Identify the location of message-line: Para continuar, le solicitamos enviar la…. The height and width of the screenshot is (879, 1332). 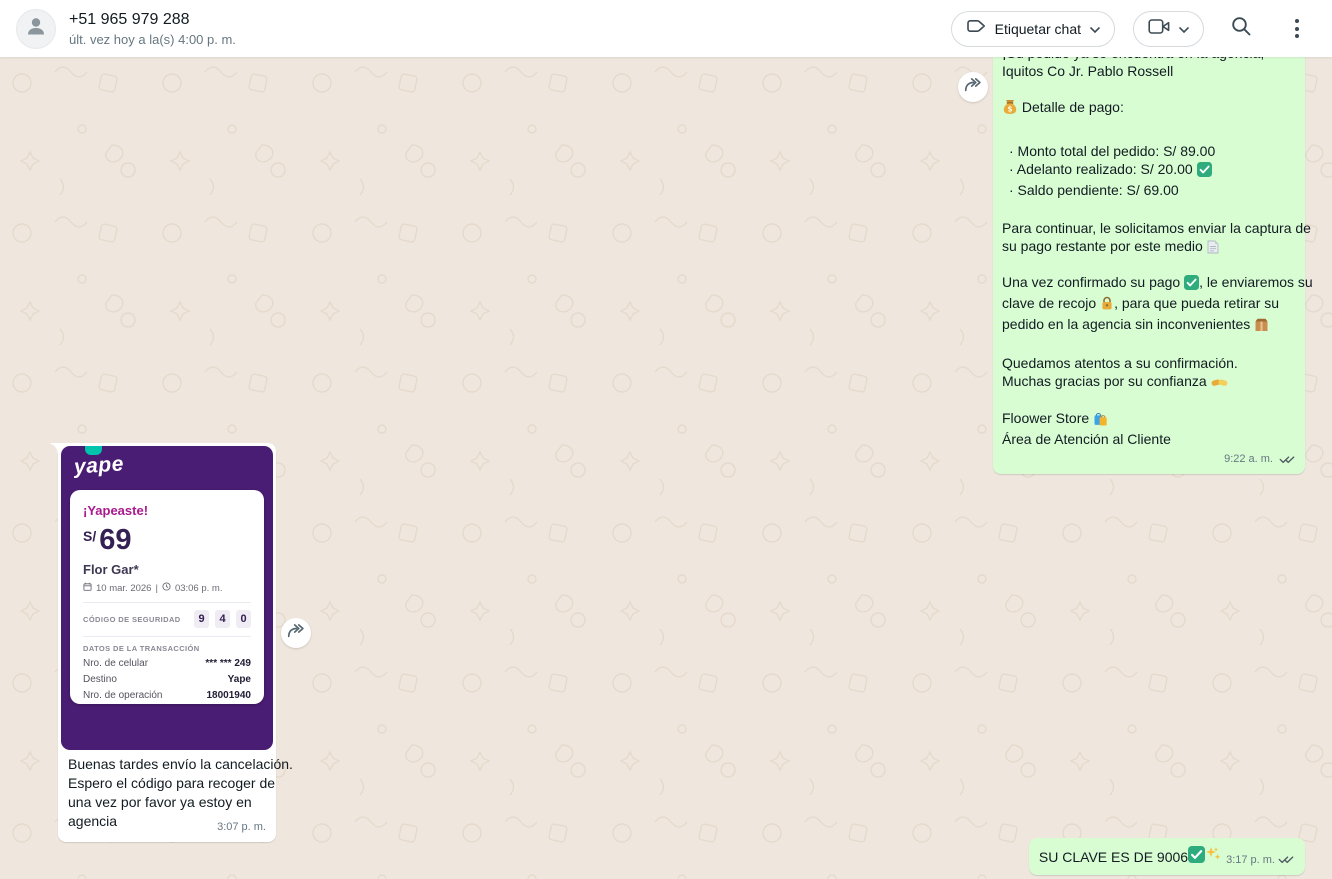
(1156, 228).